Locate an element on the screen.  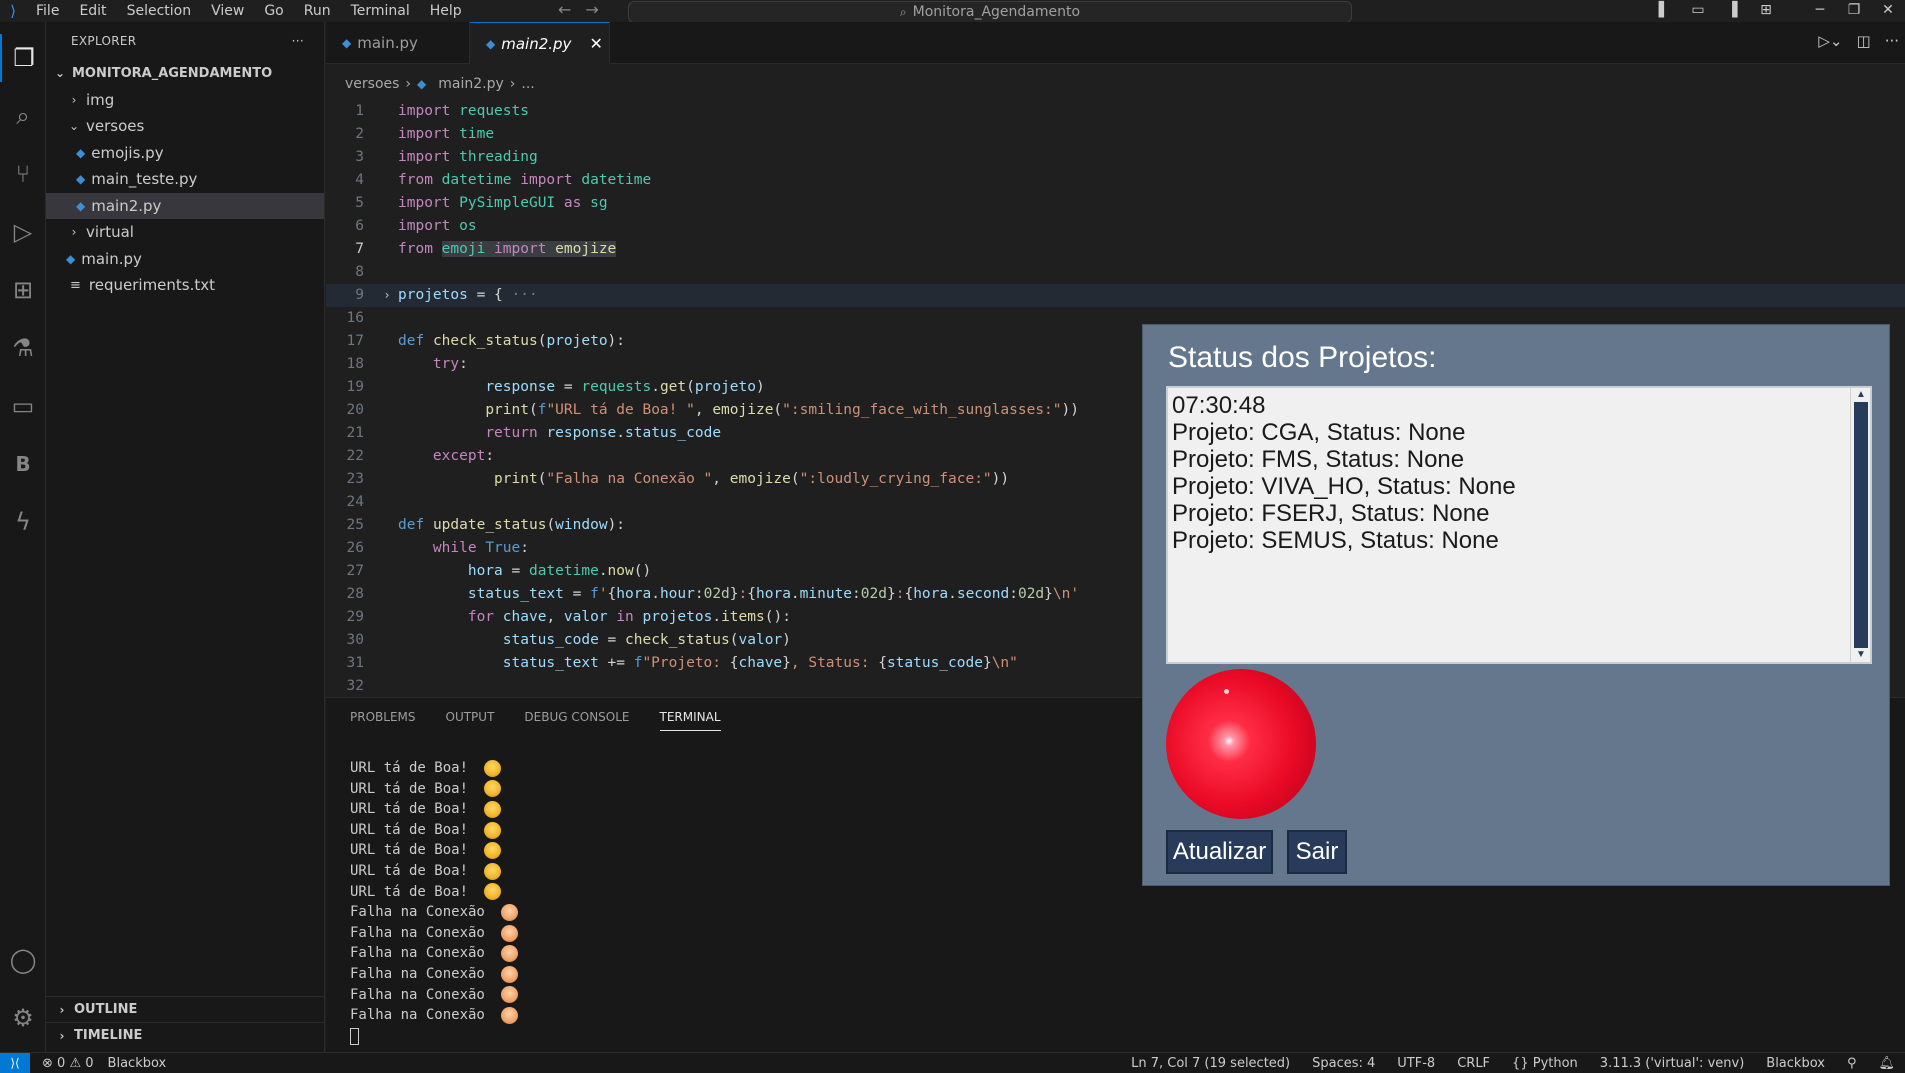
chevron-right-icon: › is located at coordinates (74, 99).